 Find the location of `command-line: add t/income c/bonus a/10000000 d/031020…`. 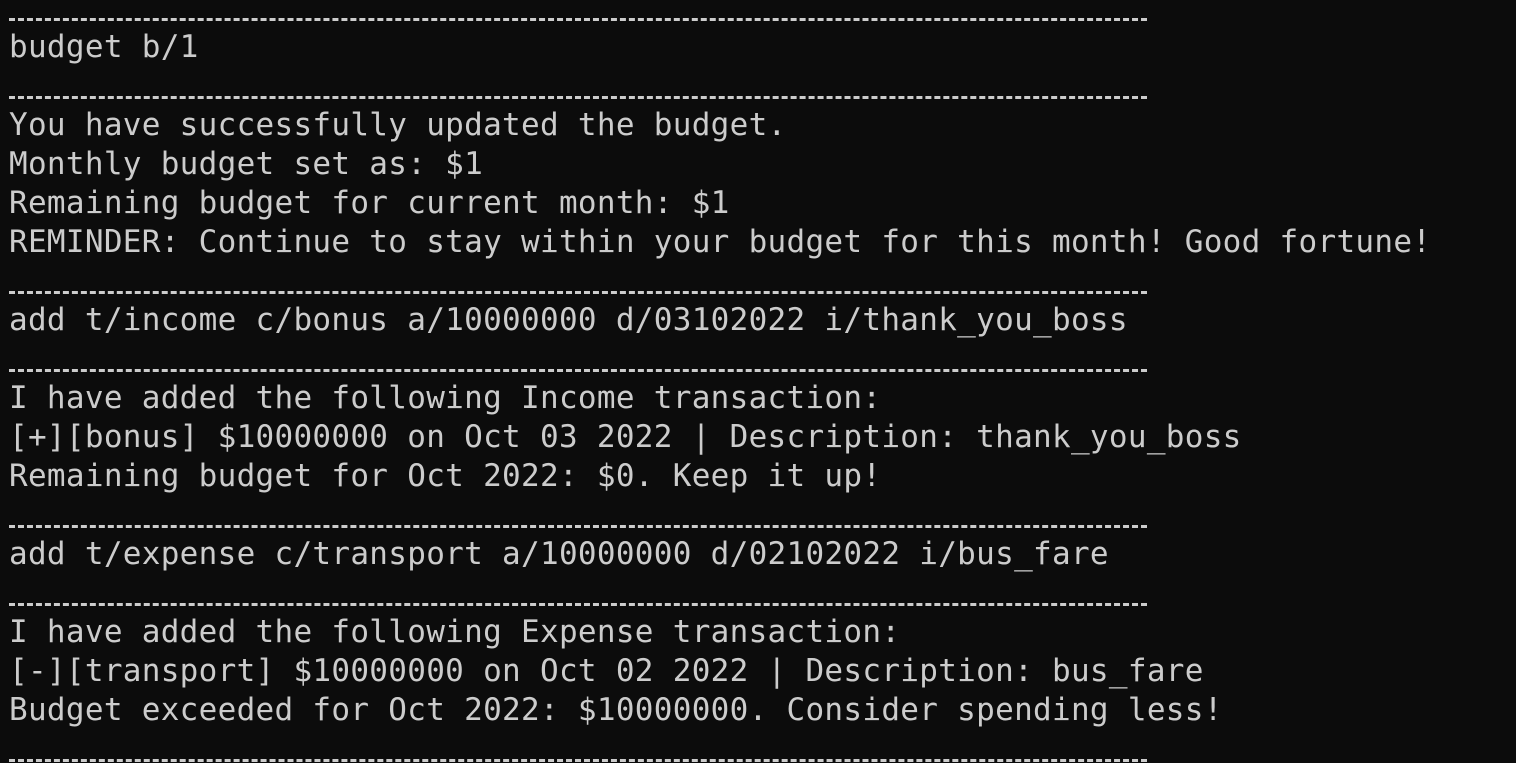

command-line: add t/income c/bonus a/10000000 d/031020… is located at coordinates (568, 320).